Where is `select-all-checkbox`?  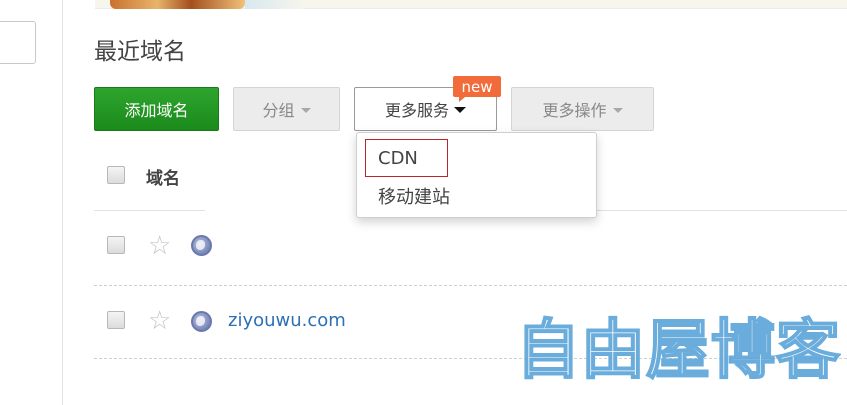
select-all-checkbox is located at coordinates (116, 175).